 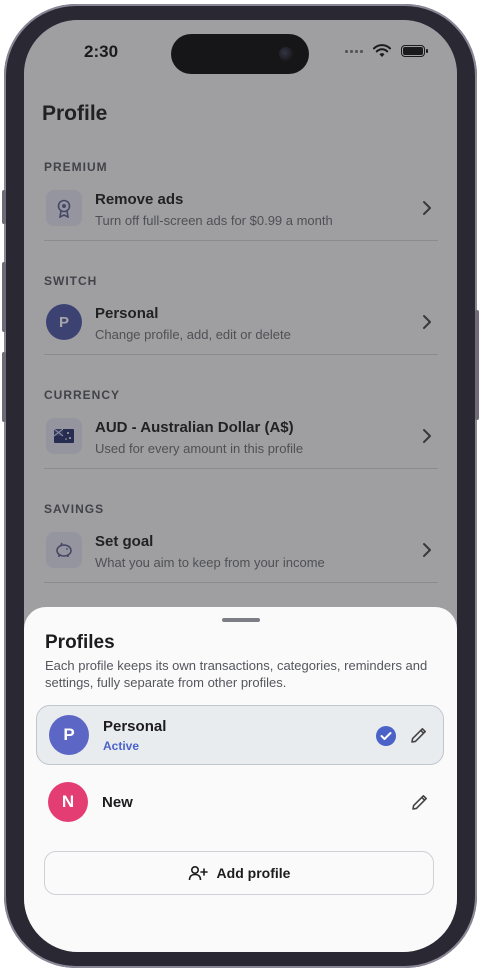 What do you see at coordinates (198, 873) in the screenshot?
I see `add-person-icon` at bounding box center [198, 873].